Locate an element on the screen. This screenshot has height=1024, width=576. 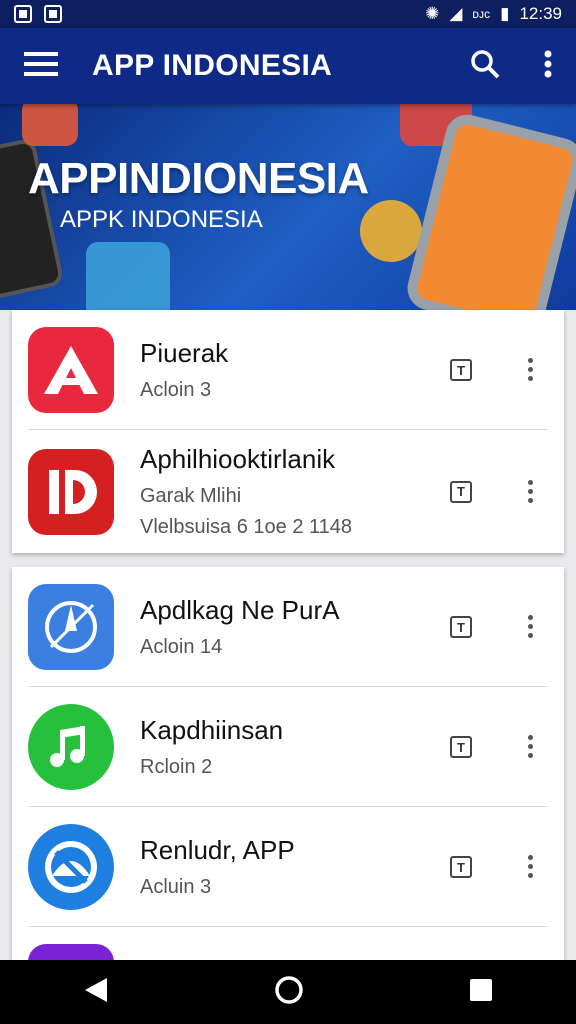
battery-label: ᴅᴊᴄ is located at coordinates (481, 14).